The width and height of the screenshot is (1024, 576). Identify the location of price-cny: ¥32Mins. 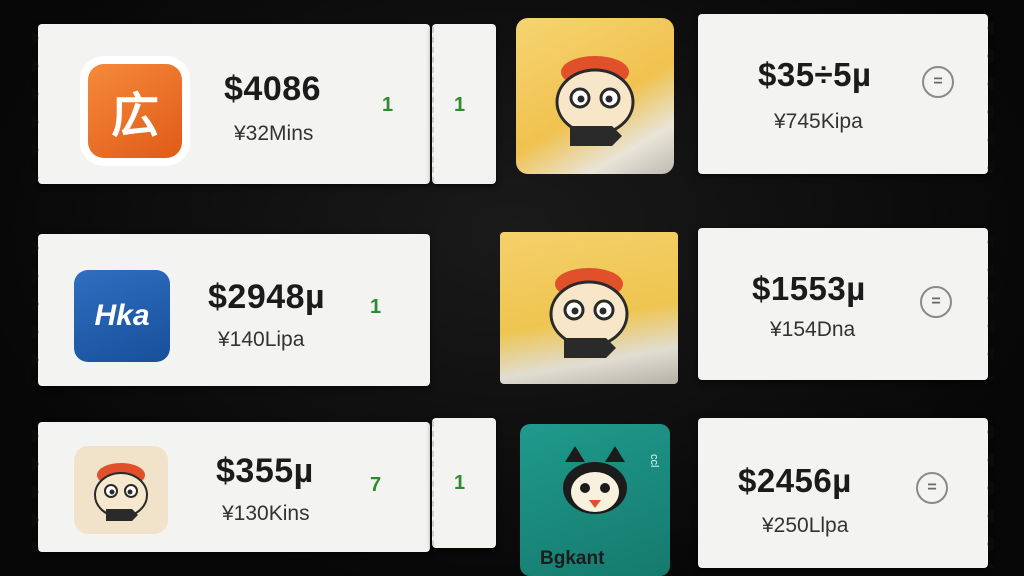
(274, 133).